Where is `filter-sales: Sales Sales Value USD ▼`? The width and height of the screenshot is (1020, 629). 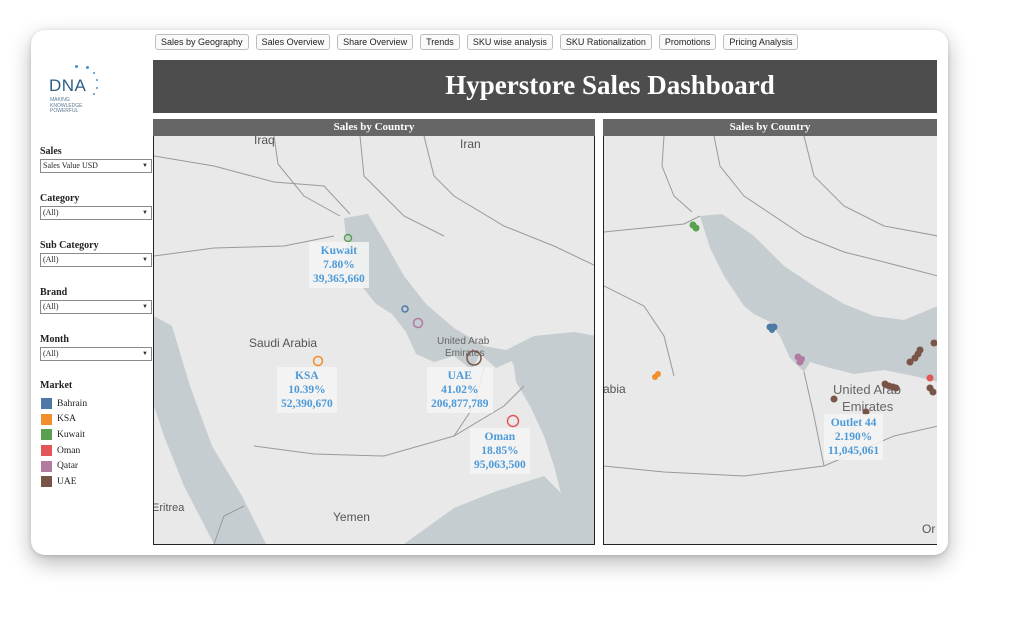 filter-sales: Sales Sales Value USD ▼ is located at coordinates (96, 169).